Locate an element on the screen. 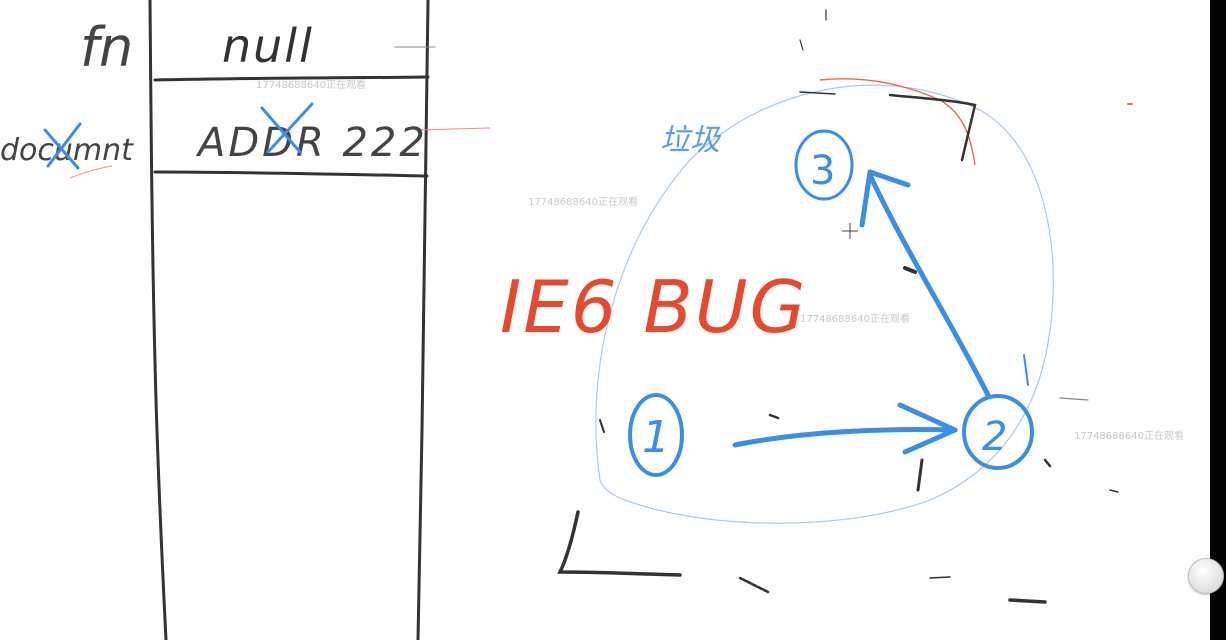  watermark-3: 17748688640正在观看 is located at coordinates (855, 318).